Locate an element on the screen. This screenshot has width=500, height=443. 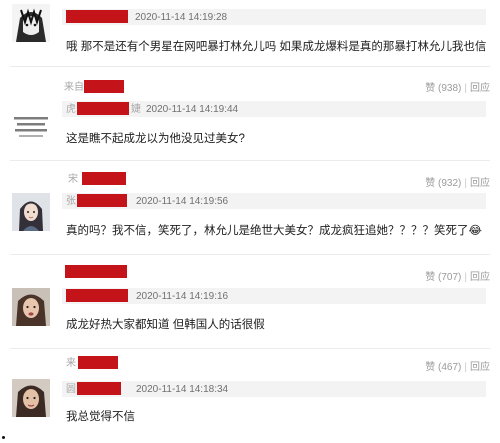
timestamp: 2020-11-14 14:19:56 is located at coordinates (182, 201).